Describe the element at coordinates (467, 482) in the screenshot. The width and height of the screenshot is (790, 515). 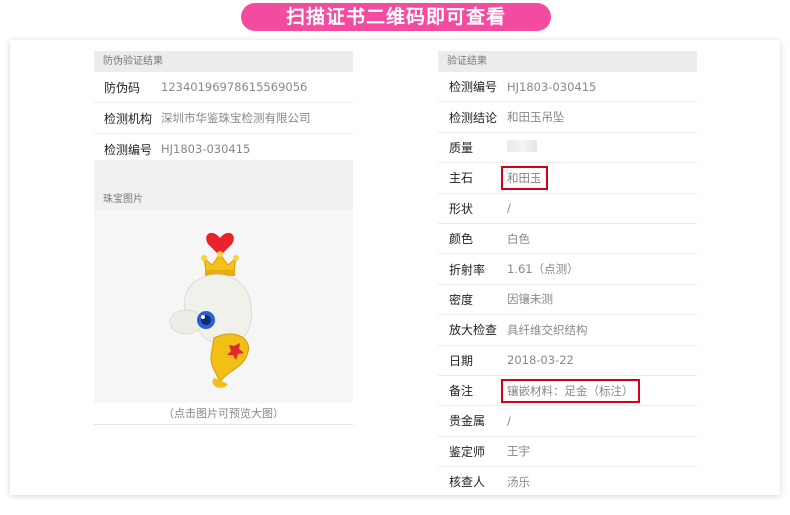
I see `row-label: 核查人` at that location.